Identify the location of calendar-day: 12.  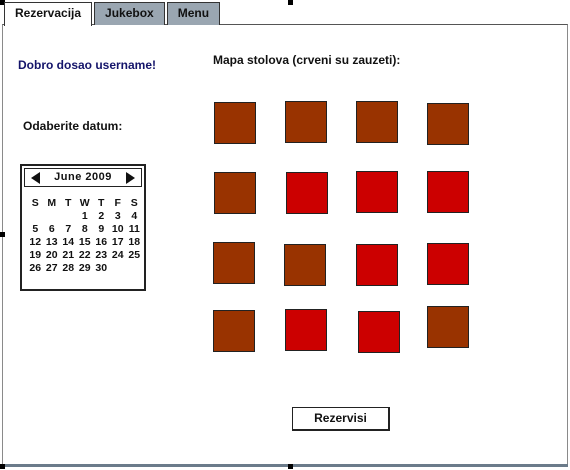
(35, 242).